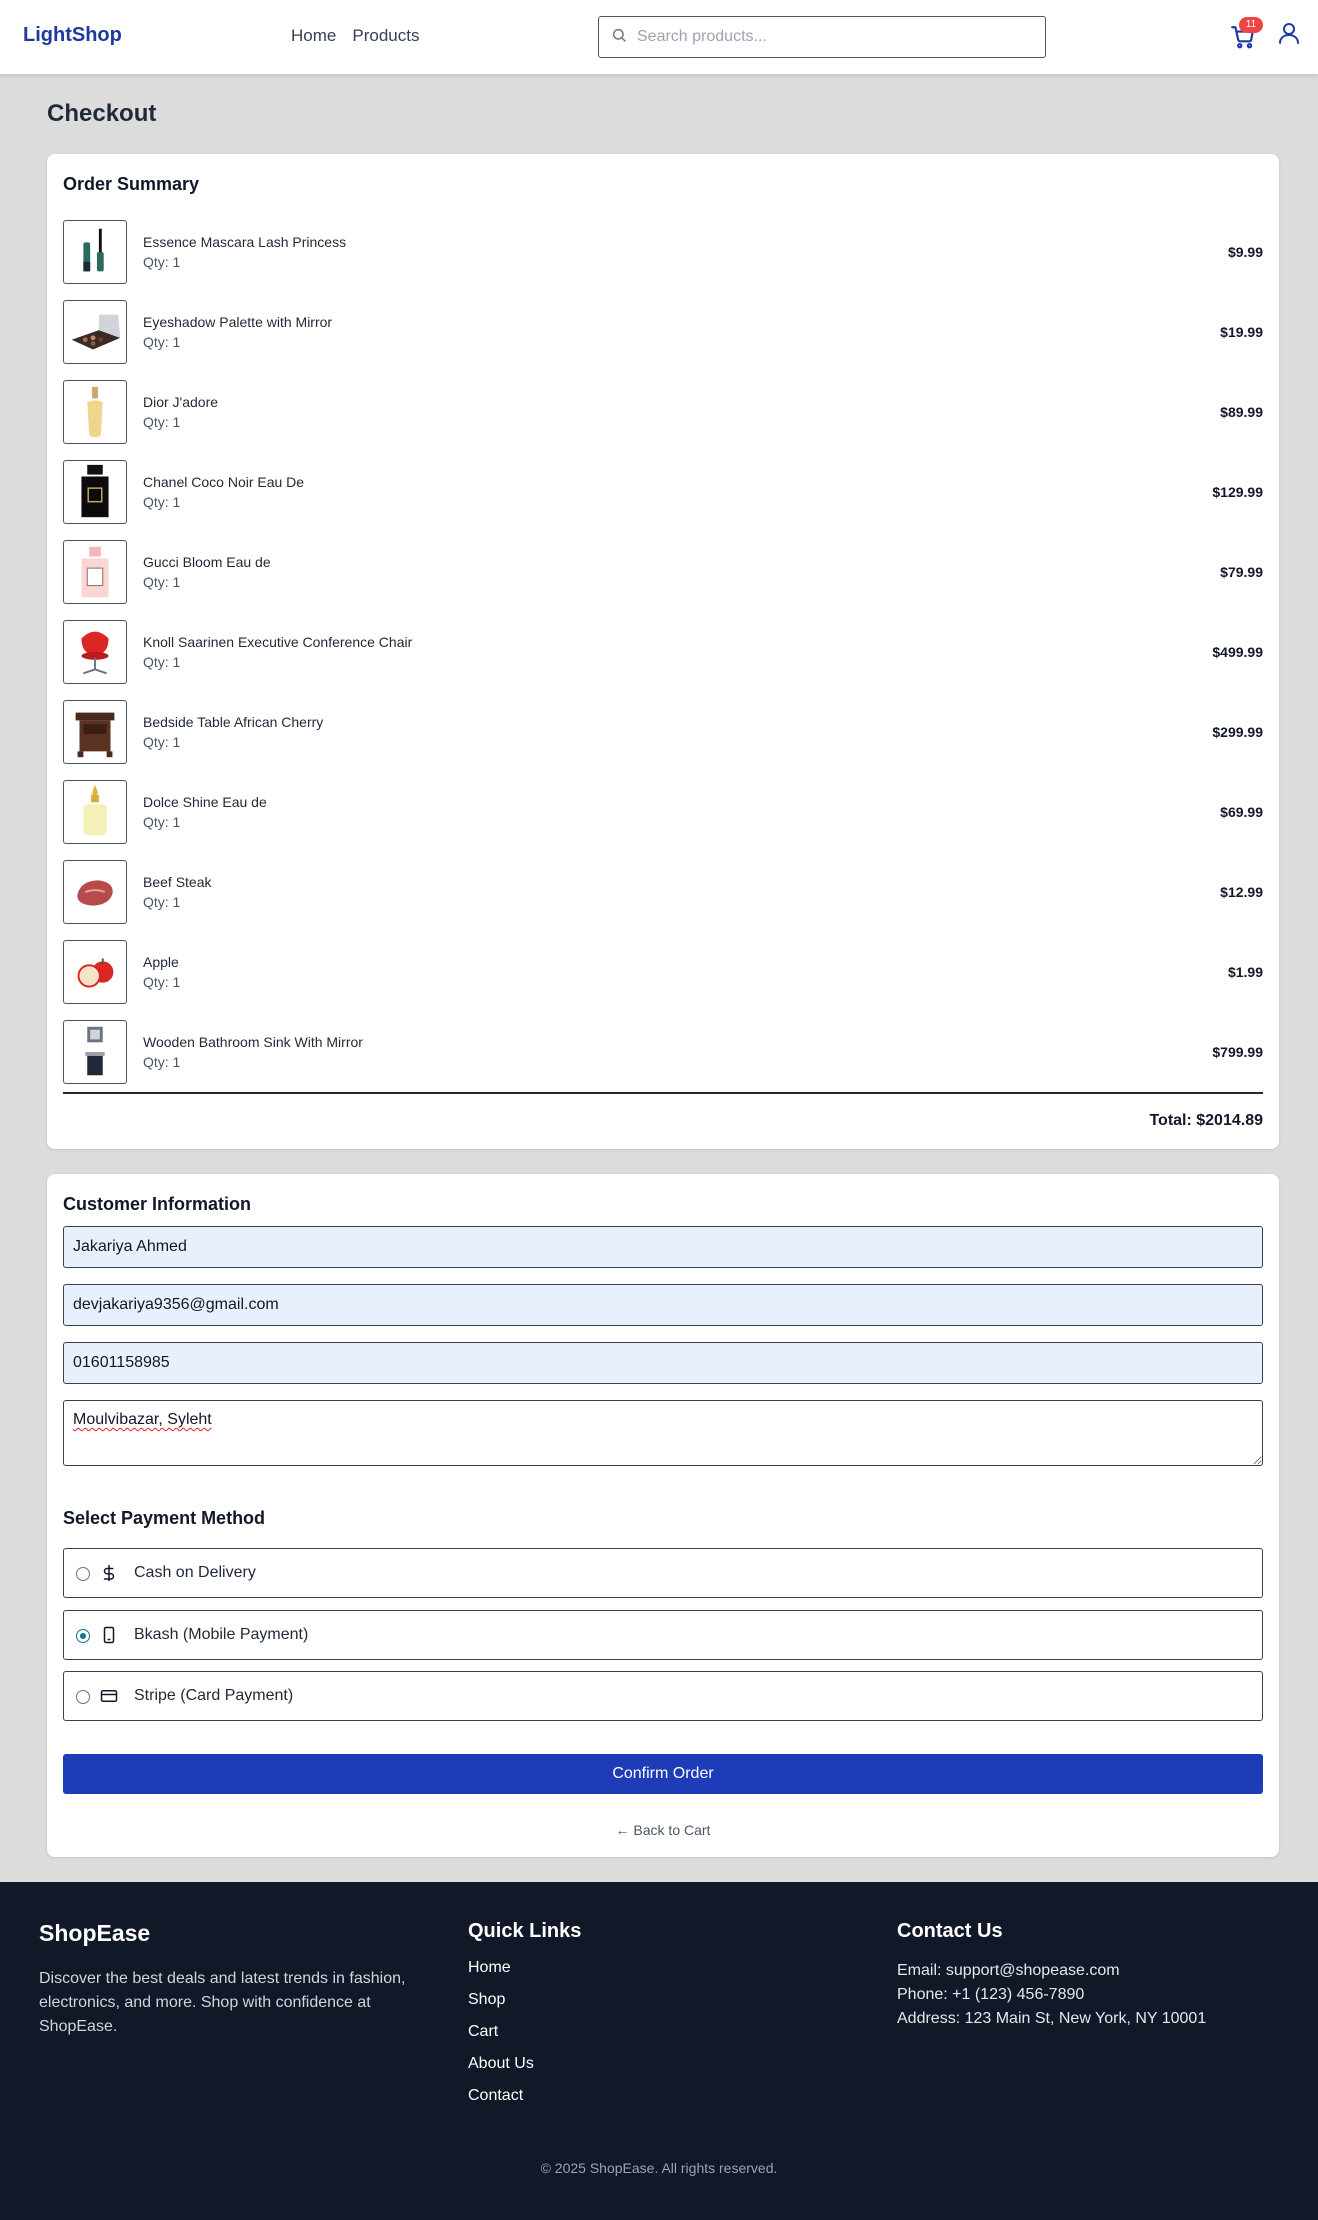 This screenshot has width=1318, height=2220. I want to click on contact-email: Email: support@shopease.com, so click(1008, 1970).